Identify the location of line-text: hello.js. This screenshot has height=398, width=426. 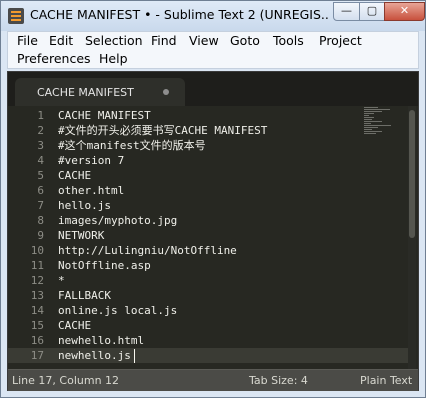
(84, 205).